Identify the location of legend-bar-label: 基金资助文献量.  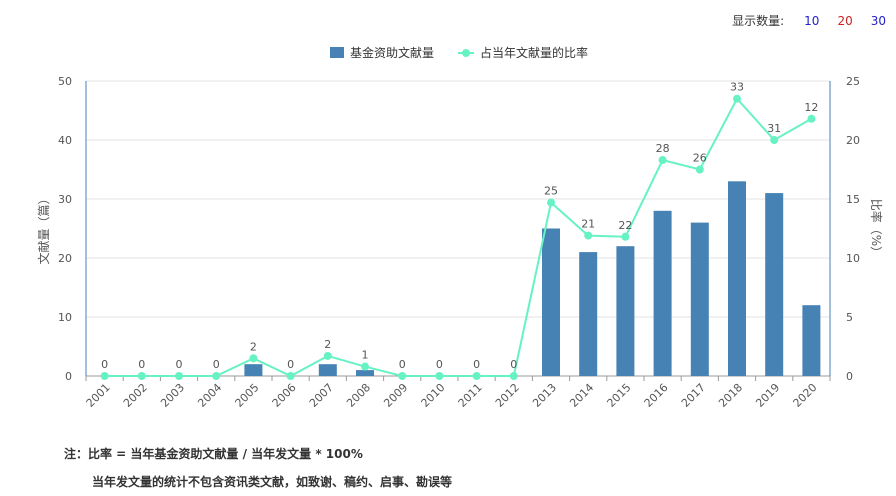
(392, 52).